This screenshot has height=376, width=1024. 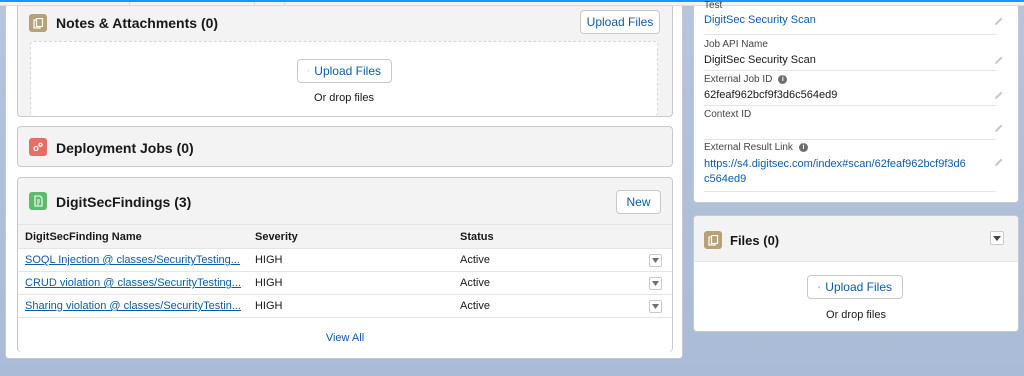 What do you see at coordinates (760, 60) in the screenshot?
I see `job-api-value: DigitSec Security Scan` at bounding box center [760, 60].